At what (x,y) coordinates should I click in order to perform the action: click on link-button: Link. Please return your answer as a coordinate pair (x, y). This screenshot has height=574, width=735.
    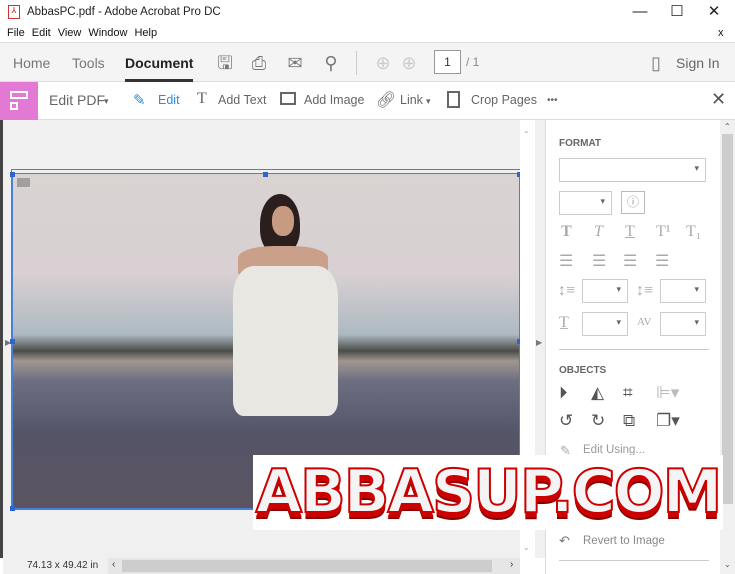
    Looking at the image, I should click on (411, 100).